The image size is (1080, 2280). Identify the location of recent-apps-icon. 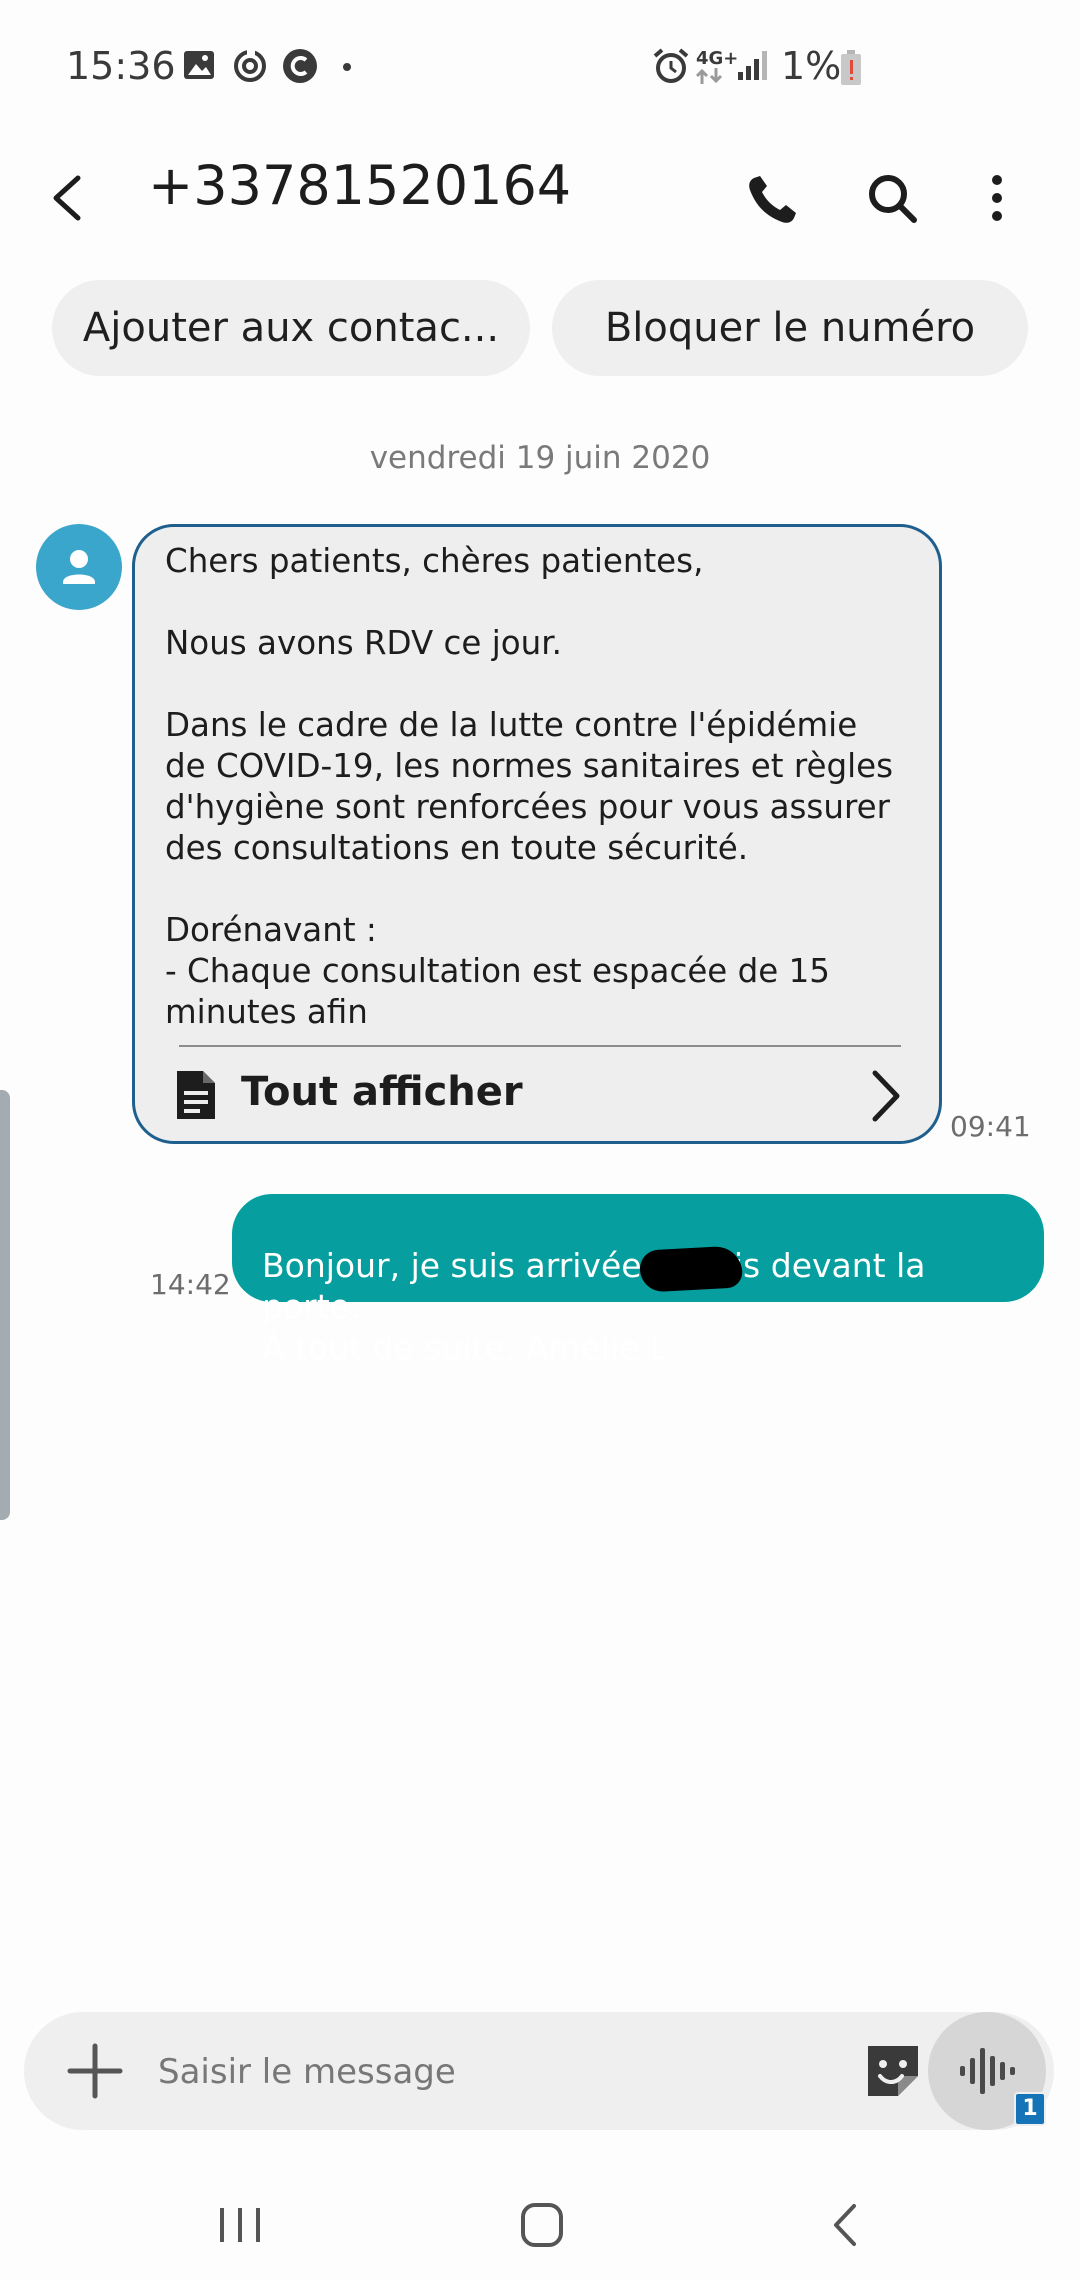
(240, 2225).